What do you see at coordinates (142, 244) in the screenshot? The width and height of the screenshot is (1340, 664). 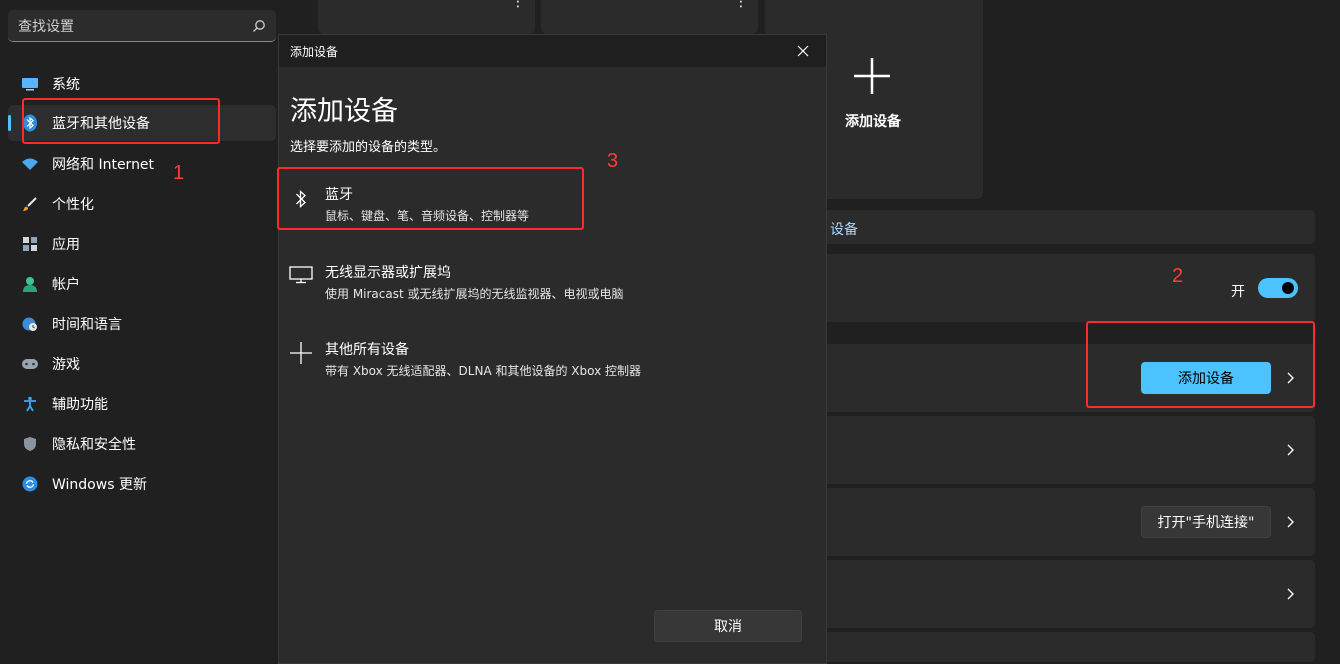 I see `sidebar-item-apps: 应用` at bounding box center [142, 244].